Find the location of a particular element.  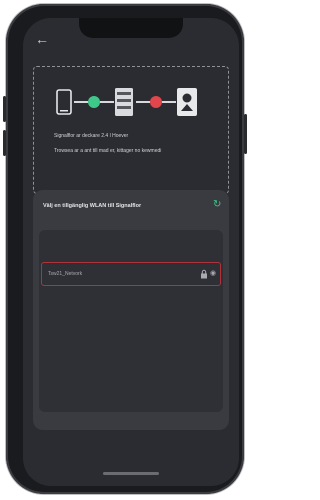

router-icon is located at coordinates (124, 102).